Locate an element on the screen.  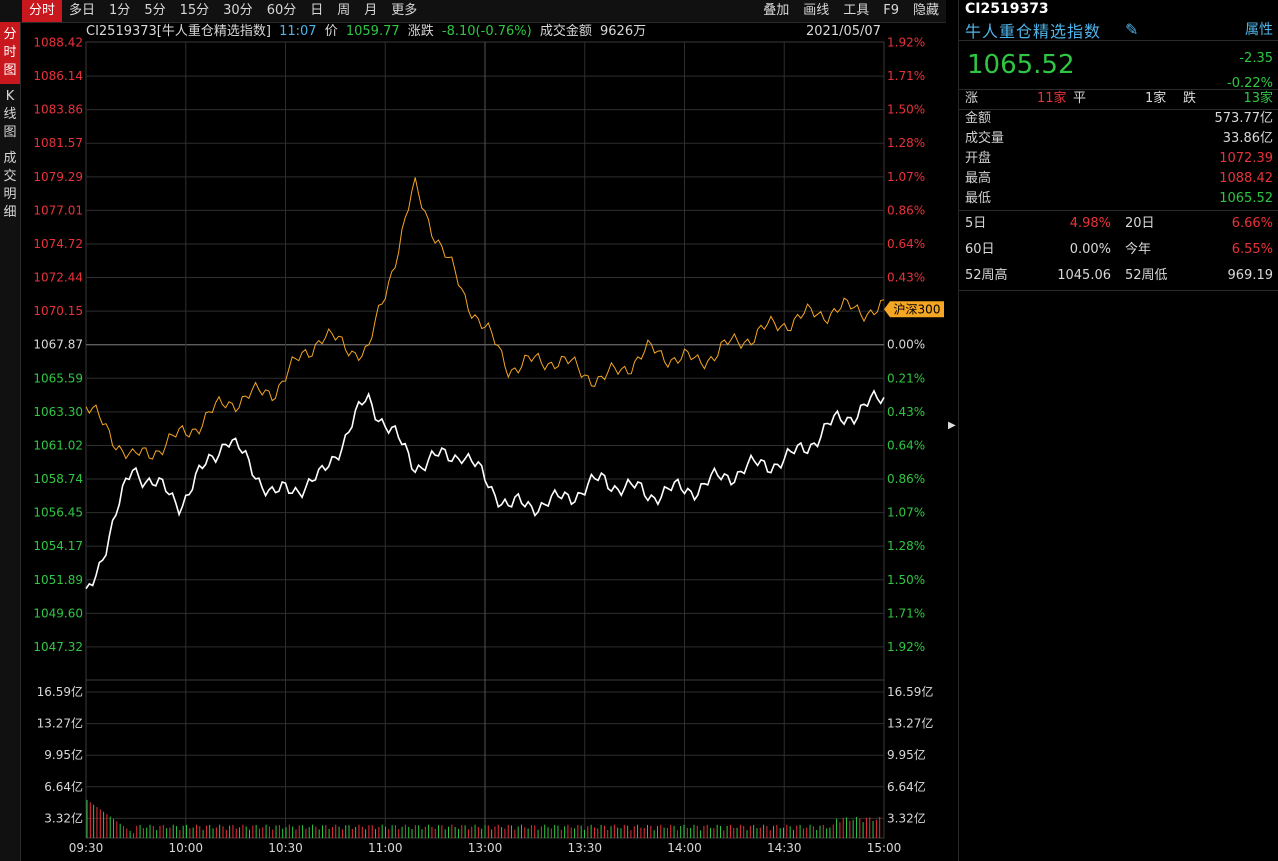
vol-tick-right: 13.27亿 is located at coordinates (910, 723).